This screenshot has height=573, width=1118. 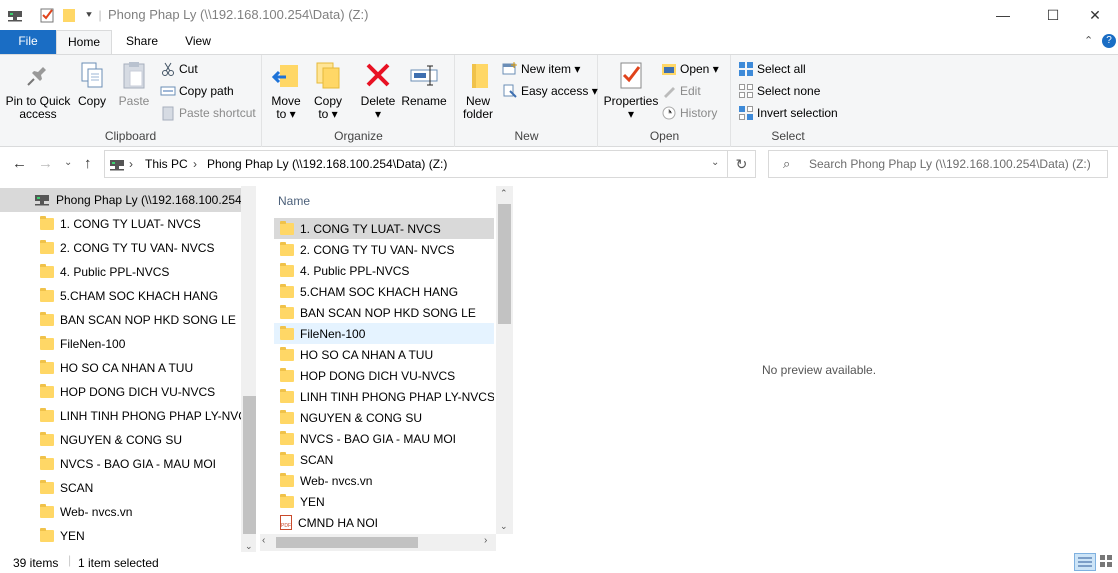 I want to click on status-bar: 39 items | 1 item selected, so click(x=559, y=562).